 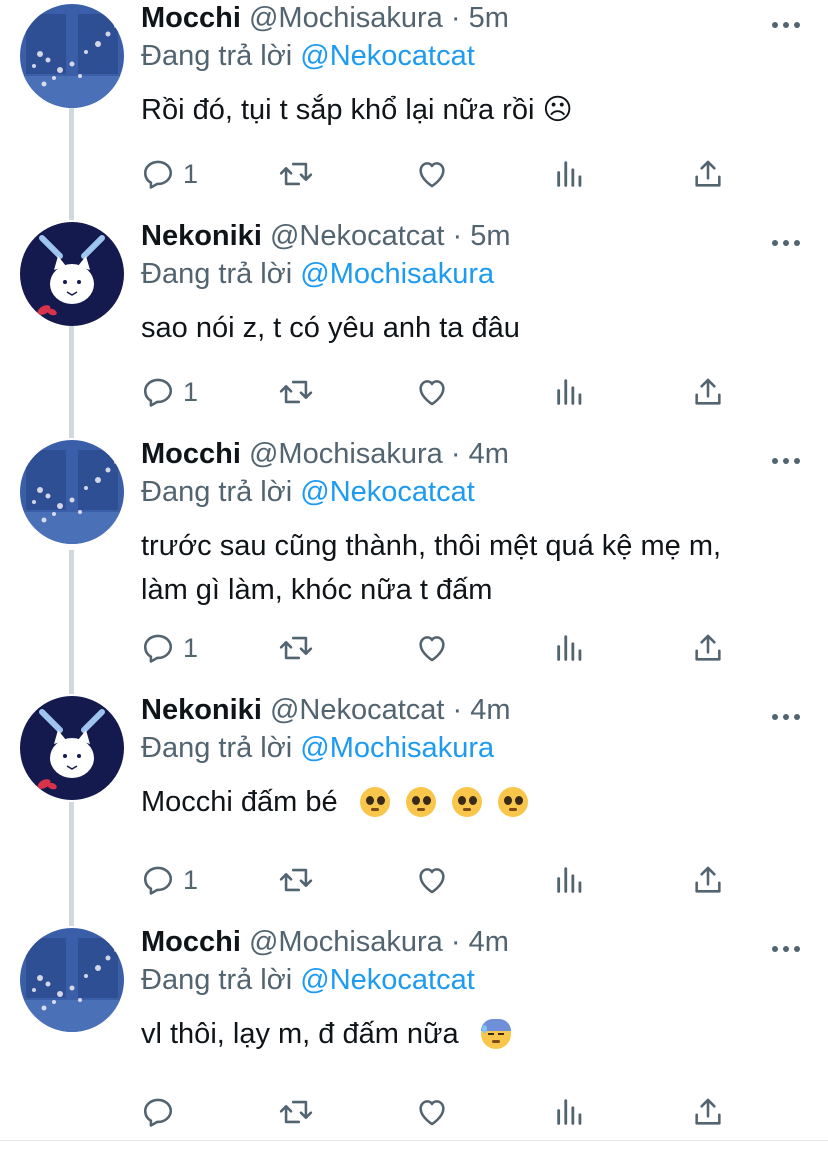 I want to click on divider, so click(x=414, y=1140).